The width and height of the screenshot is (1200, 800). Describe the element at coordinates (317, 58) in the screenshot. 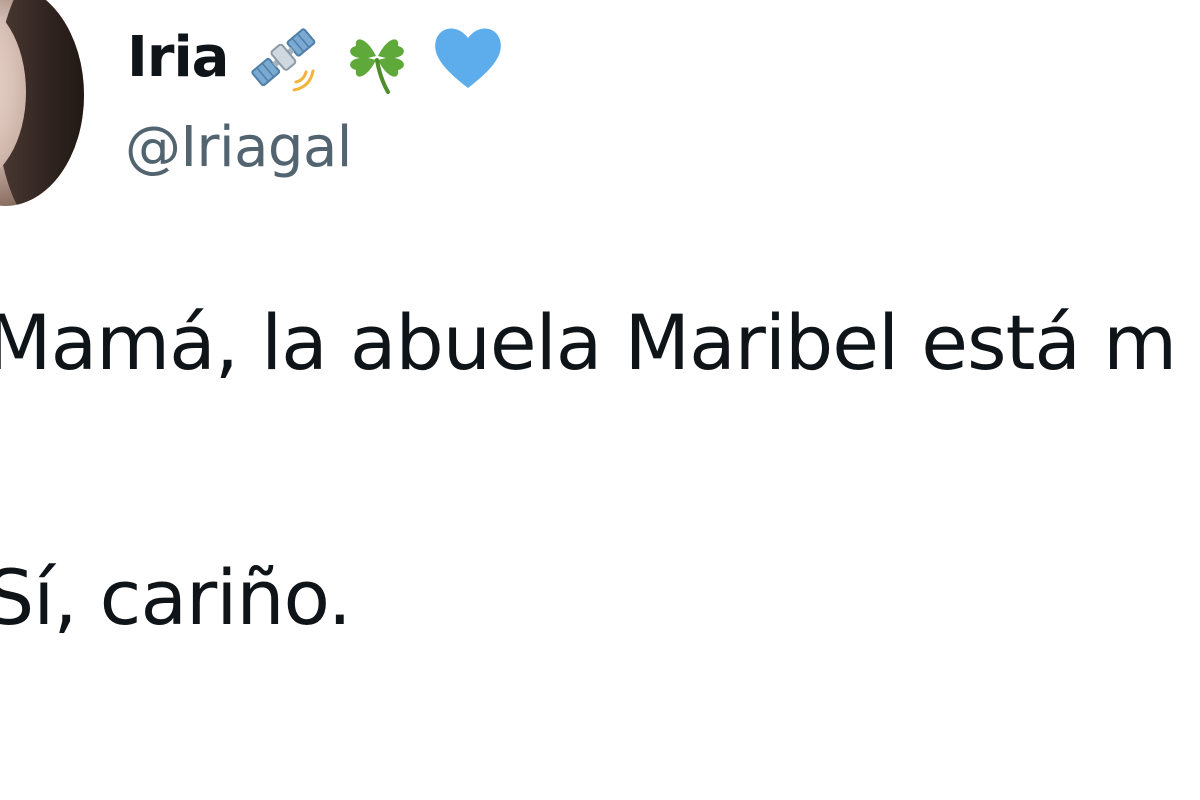

I see `author-name-row: Iria` at that location.